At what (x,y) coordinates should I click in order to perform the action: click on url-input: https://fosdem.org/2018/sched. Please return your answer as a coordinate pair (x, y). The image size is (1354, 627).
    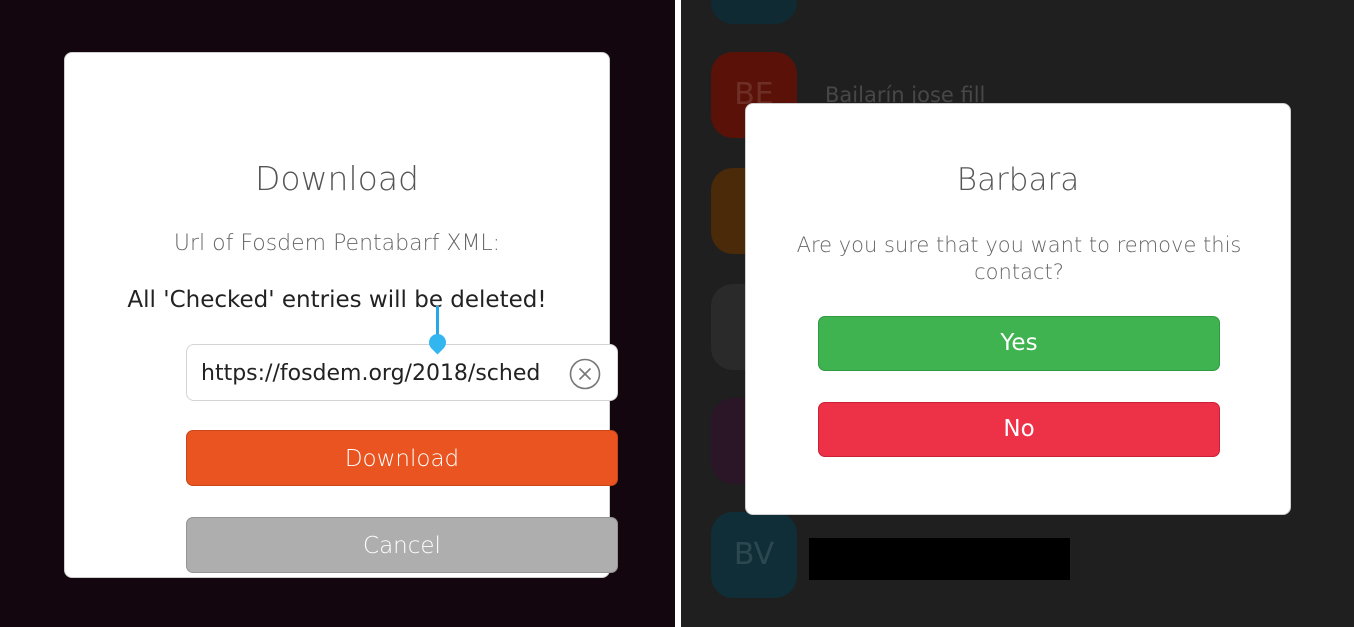
    Looking at the image, I should click on (402, 372).